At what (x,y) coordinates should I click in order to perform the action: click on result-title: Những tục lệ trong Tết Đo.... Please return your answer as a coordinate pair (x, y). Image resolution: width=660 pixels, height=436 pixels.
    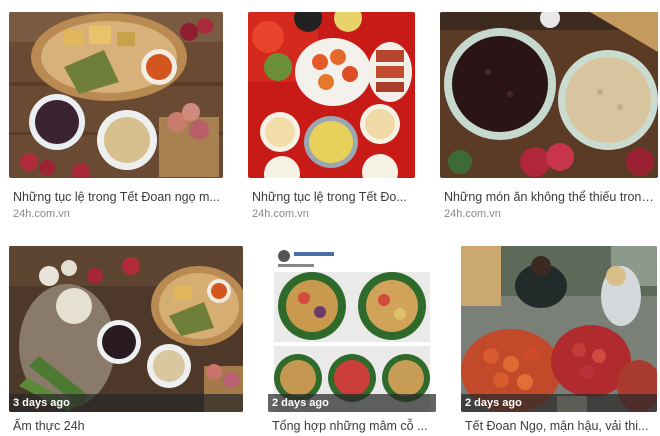
    Looking at the image, I should click on (333, 197).